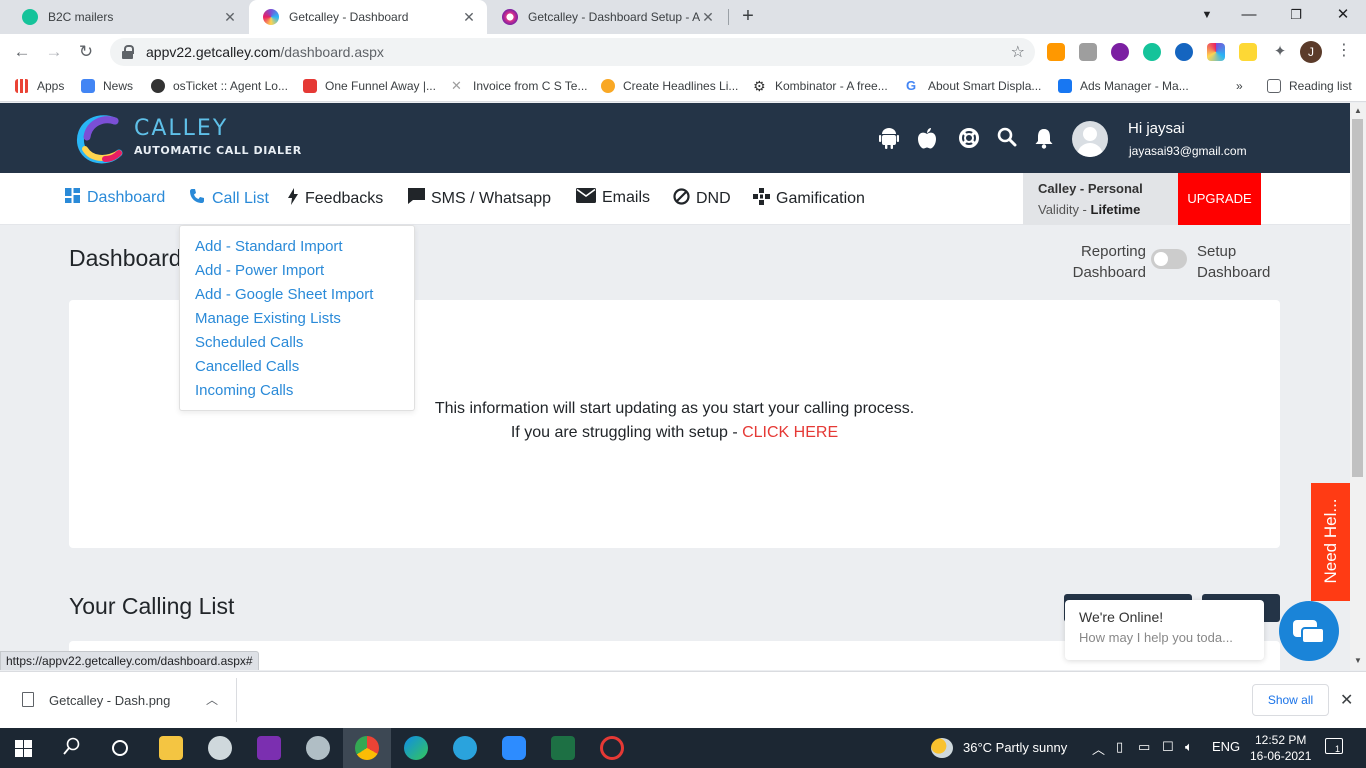 This screenshot has width=1366, height=768. Describe the element at coordinates (114, 198) in the screenshot. I see `menu-dashboard: Dashboard` at that location.